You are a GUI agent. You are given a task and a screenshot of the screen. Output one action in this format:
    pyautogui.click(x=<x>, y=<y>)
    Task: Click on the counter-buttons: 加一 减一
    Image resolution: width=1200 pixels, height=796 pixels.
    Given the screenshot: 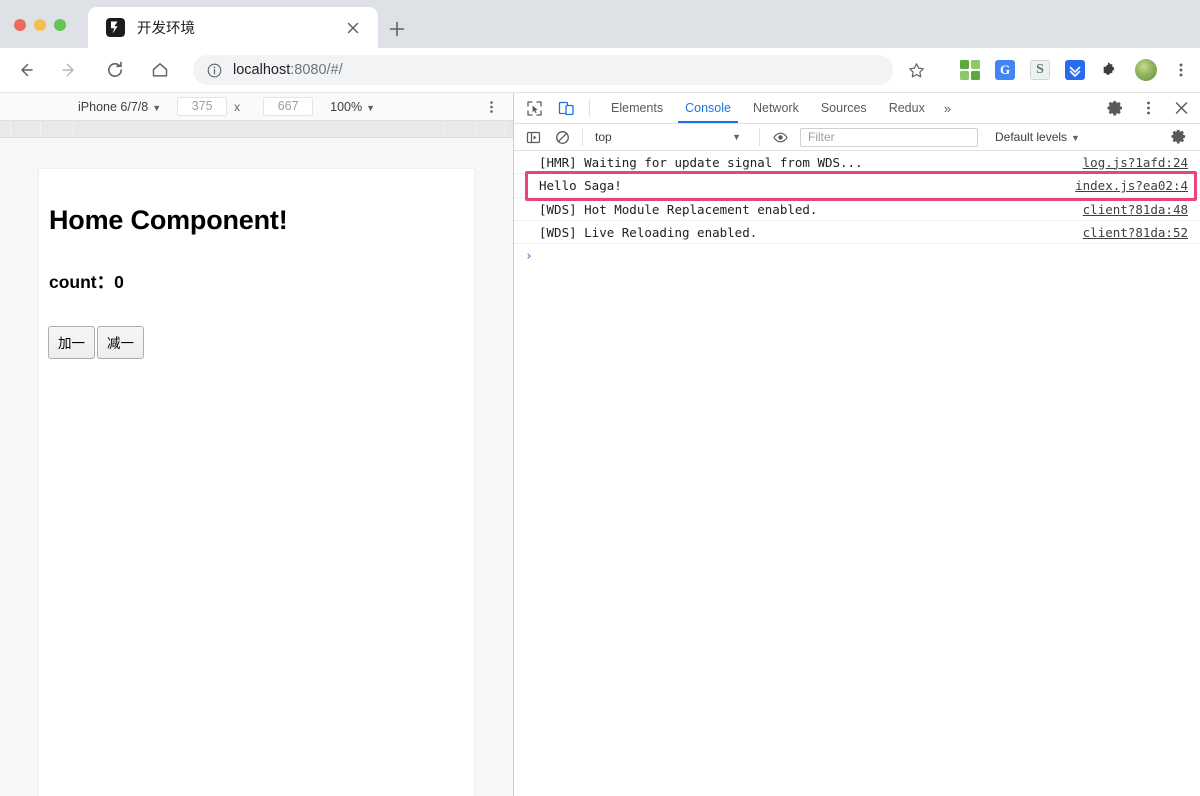 What is the action you would take?
    pyautogui.click(x=261, y=342)
    